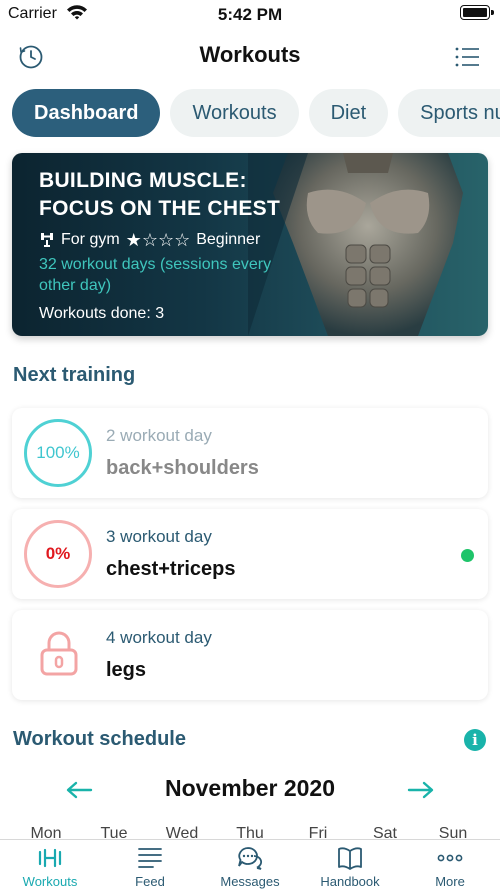 This screenshot has width=500, height=889. Describe the element at coordinates (50, 858) in the screenshot. I see `dumbbell-icon` at that location.